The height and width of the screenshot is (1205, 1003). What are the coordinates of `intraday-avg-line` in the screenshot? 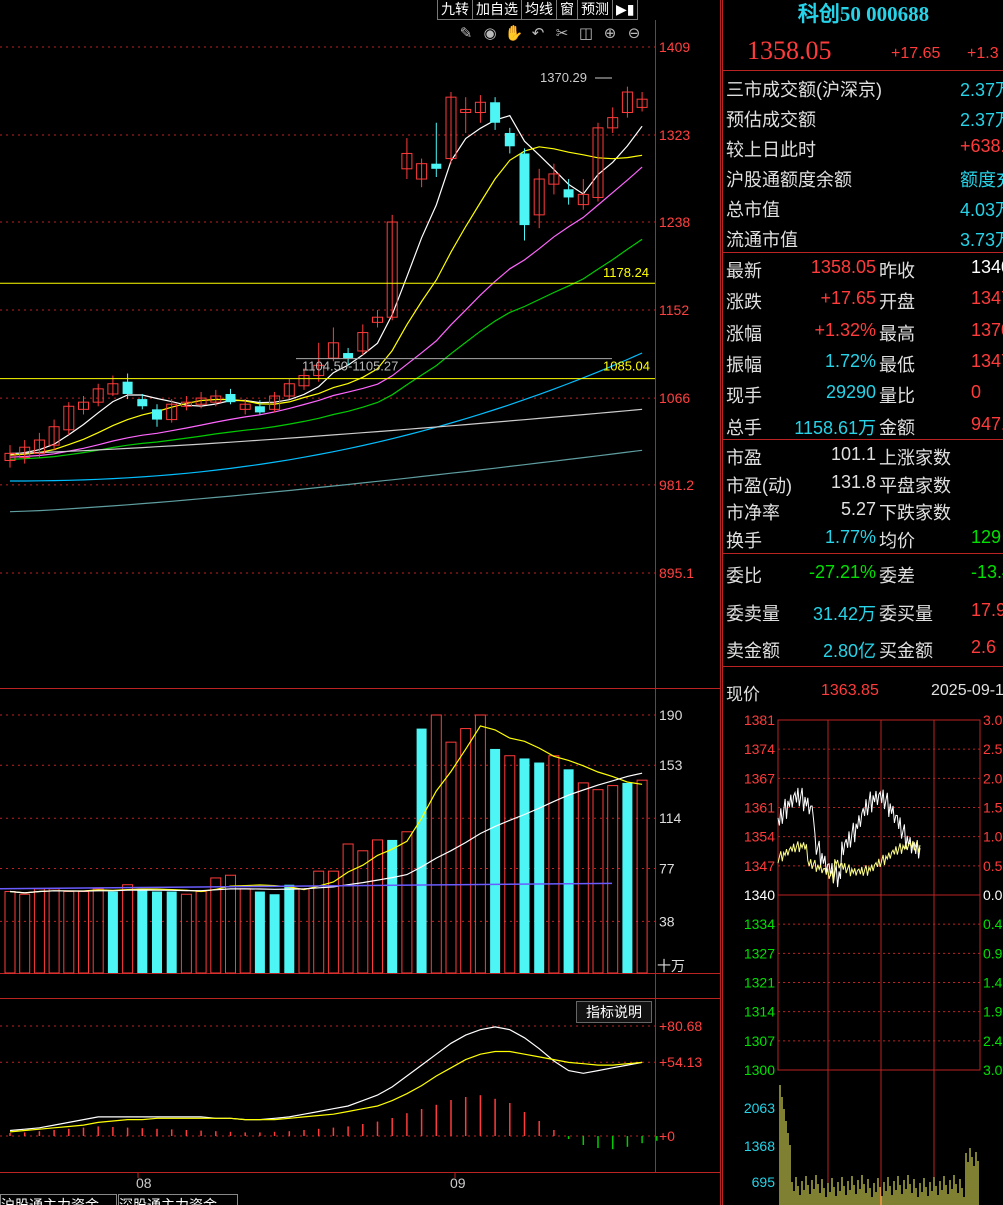 It's located at (849, 862).